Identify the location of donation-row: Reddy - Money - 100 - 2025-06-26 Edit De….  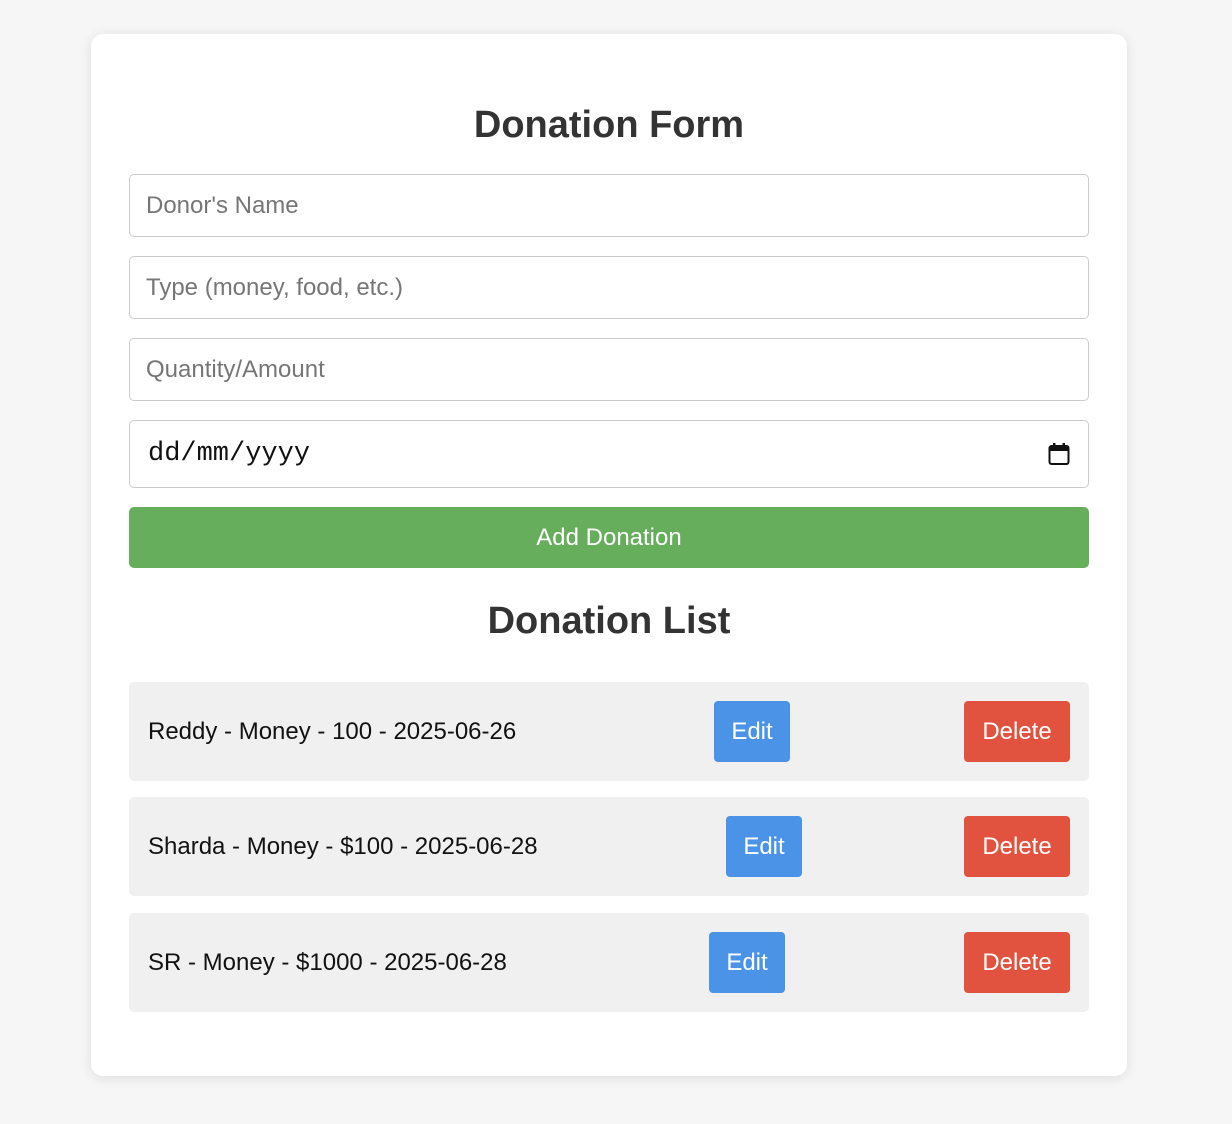
(609, 731).